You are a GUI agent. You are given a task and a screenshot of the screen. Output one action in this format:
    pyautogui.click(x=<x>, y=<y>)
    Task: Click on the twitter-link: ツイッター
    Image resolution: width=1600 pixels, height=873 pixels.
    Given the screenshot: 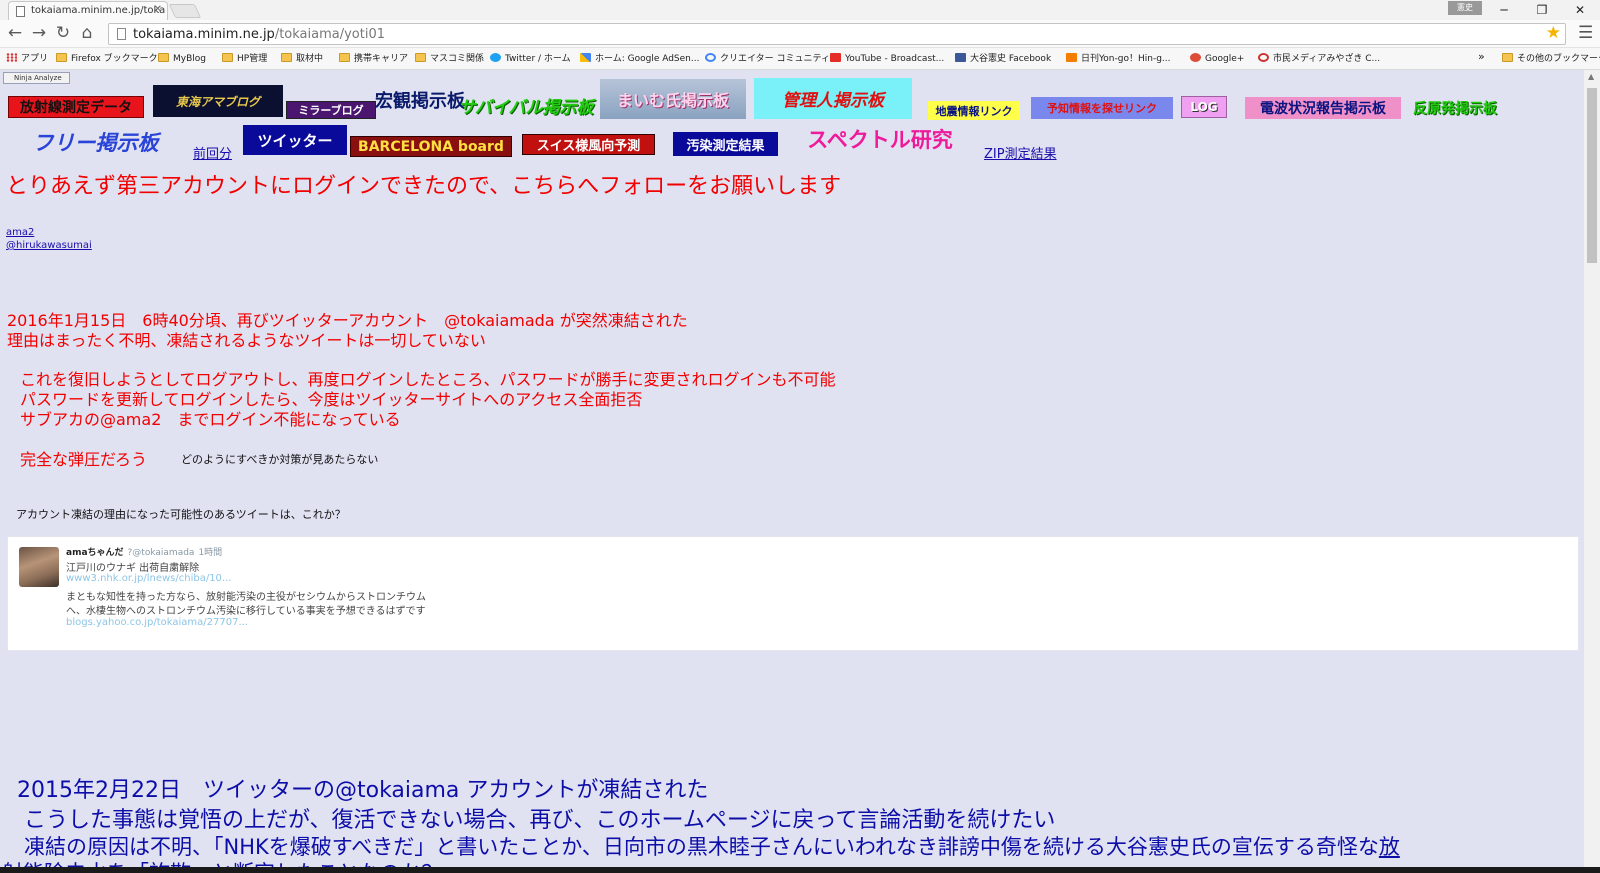 What is the action you would take?
    pyautogui.click(x=295, y=140)
    